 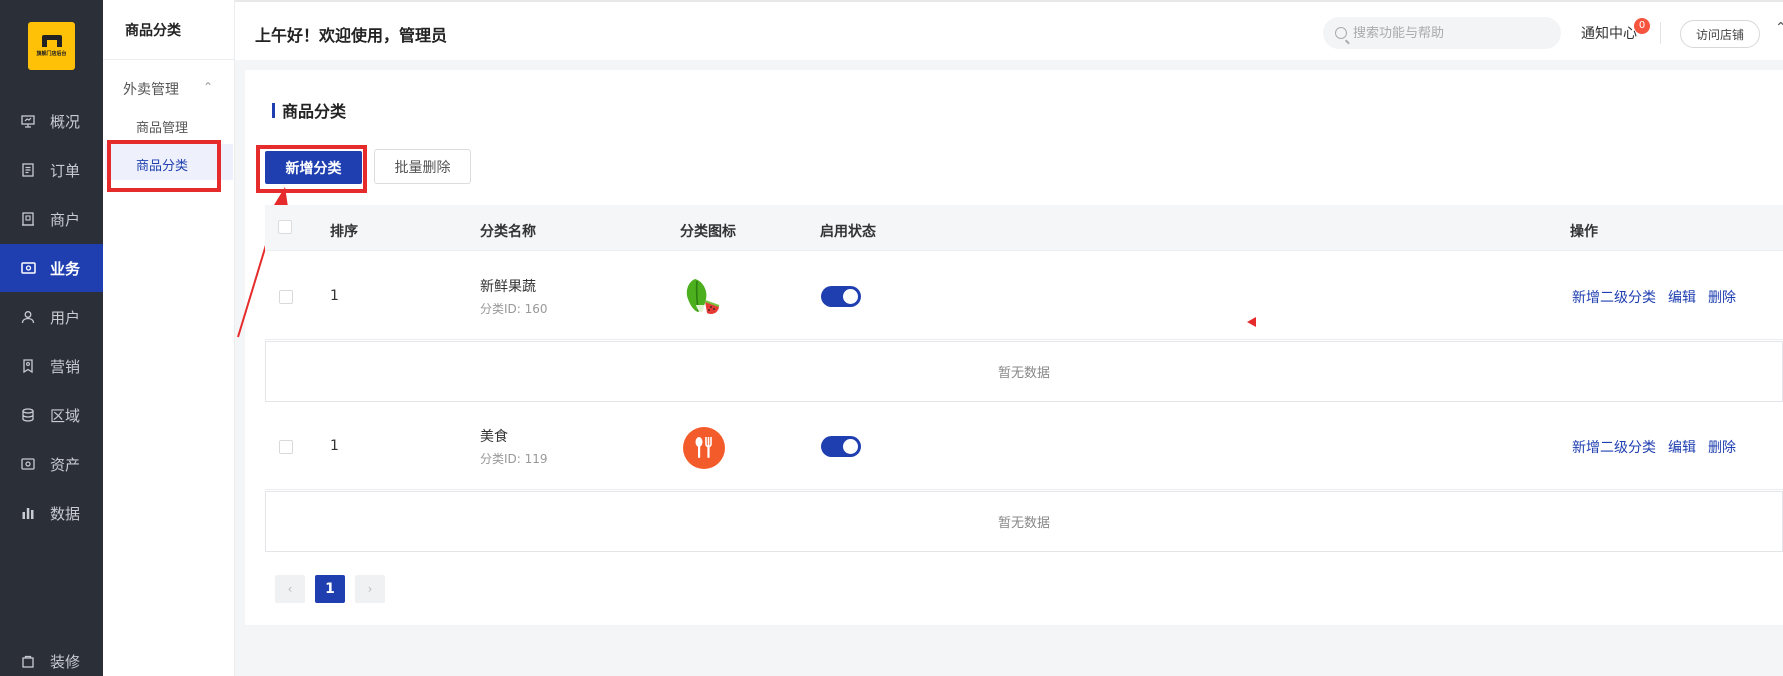 I want to click on pagination-page-1: 1, so click(x=330, y=589).